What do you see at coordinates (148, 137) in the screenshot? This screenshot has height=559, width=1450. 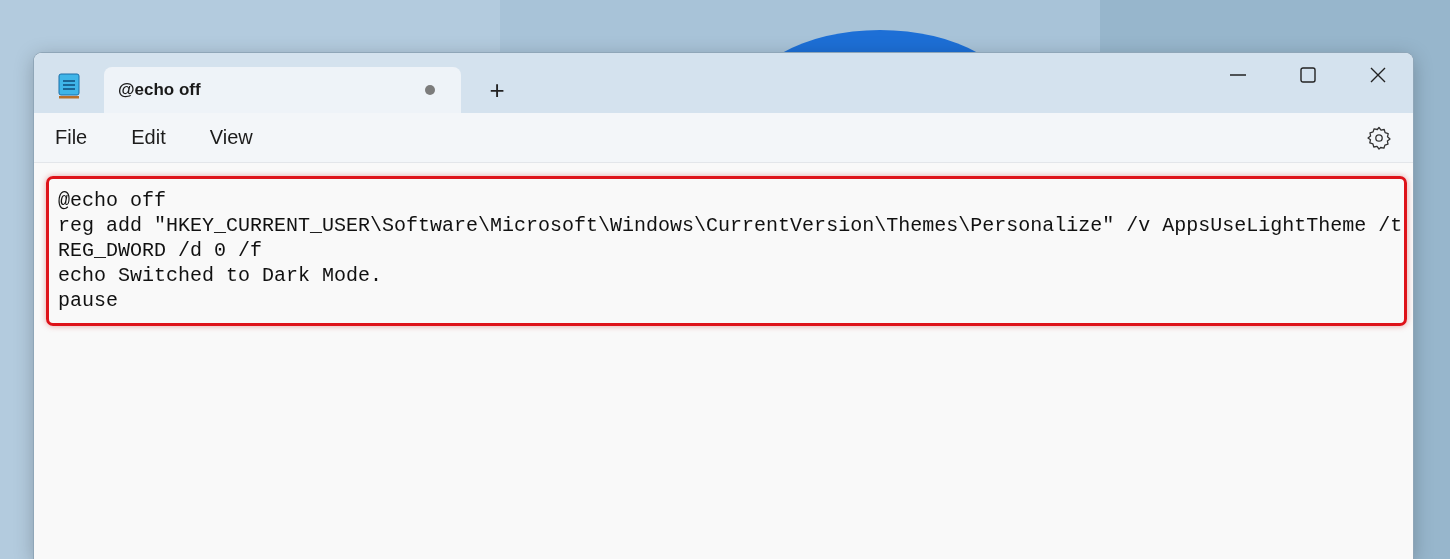 I see `menu-item: Edit` at bounding box center [148, 137].